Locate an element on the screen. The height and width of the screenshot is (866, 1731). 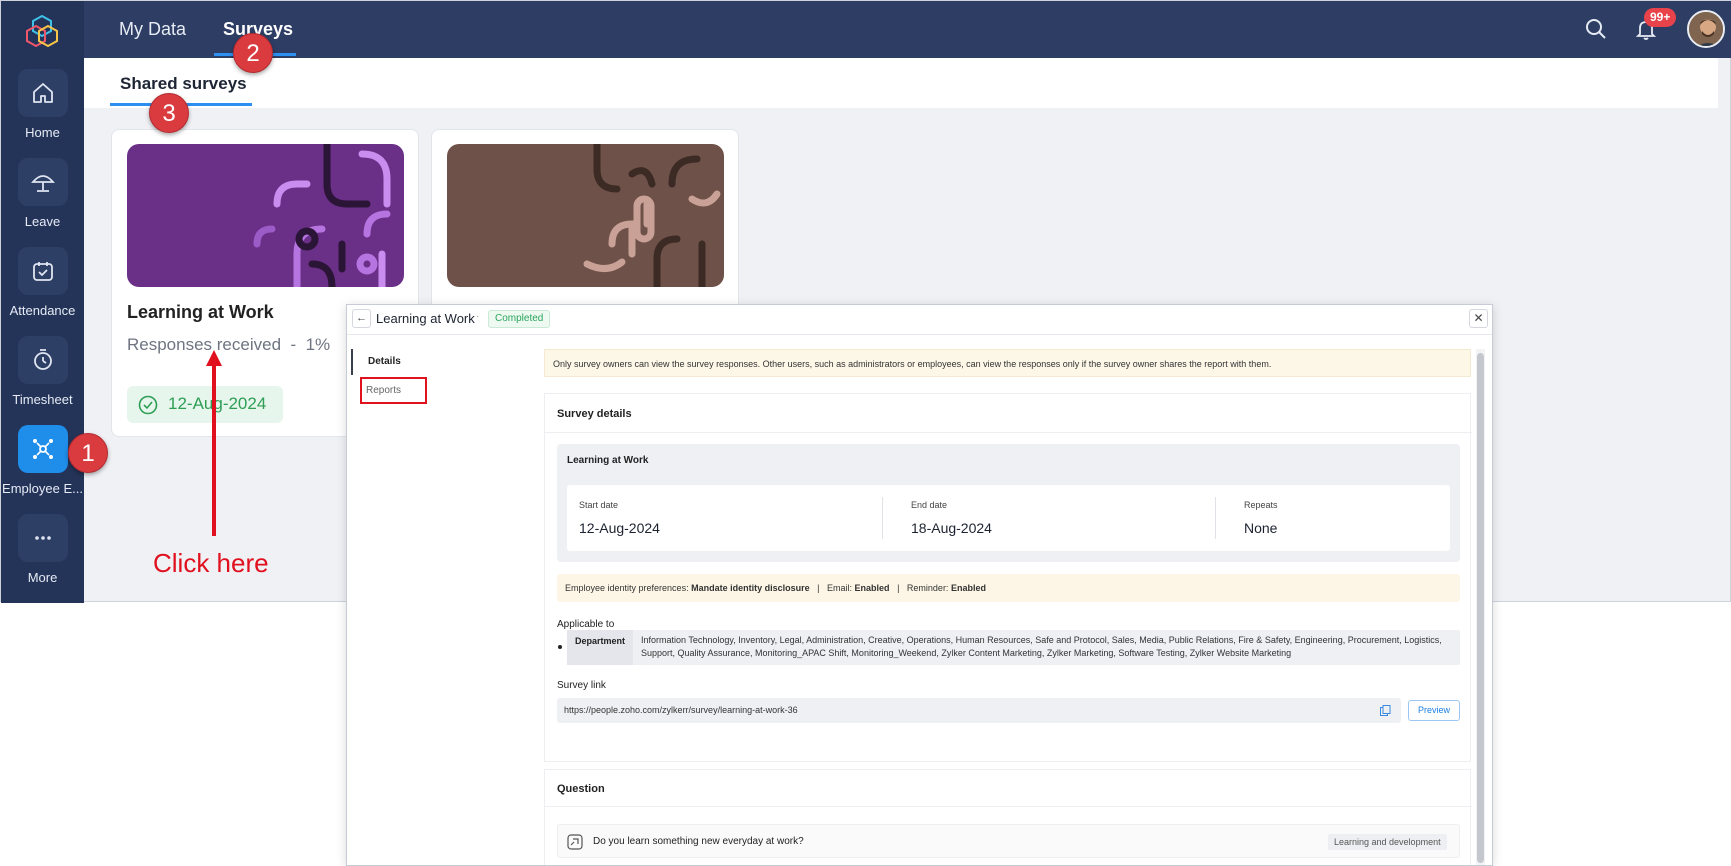
arrow-up-icon is located at coordinates (214, 443).